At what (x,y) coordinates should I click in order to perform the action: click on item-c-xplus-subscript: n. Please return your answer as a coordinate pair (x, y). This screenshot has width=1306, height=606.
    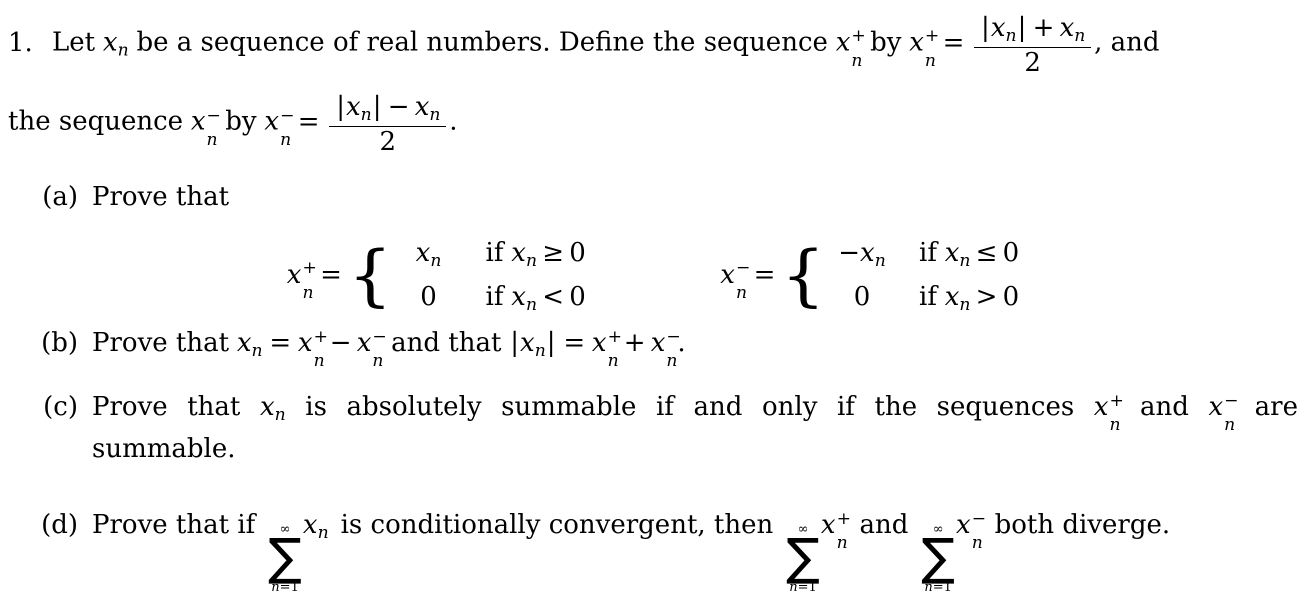
    Looking at the image, I should click on (1115, 425).